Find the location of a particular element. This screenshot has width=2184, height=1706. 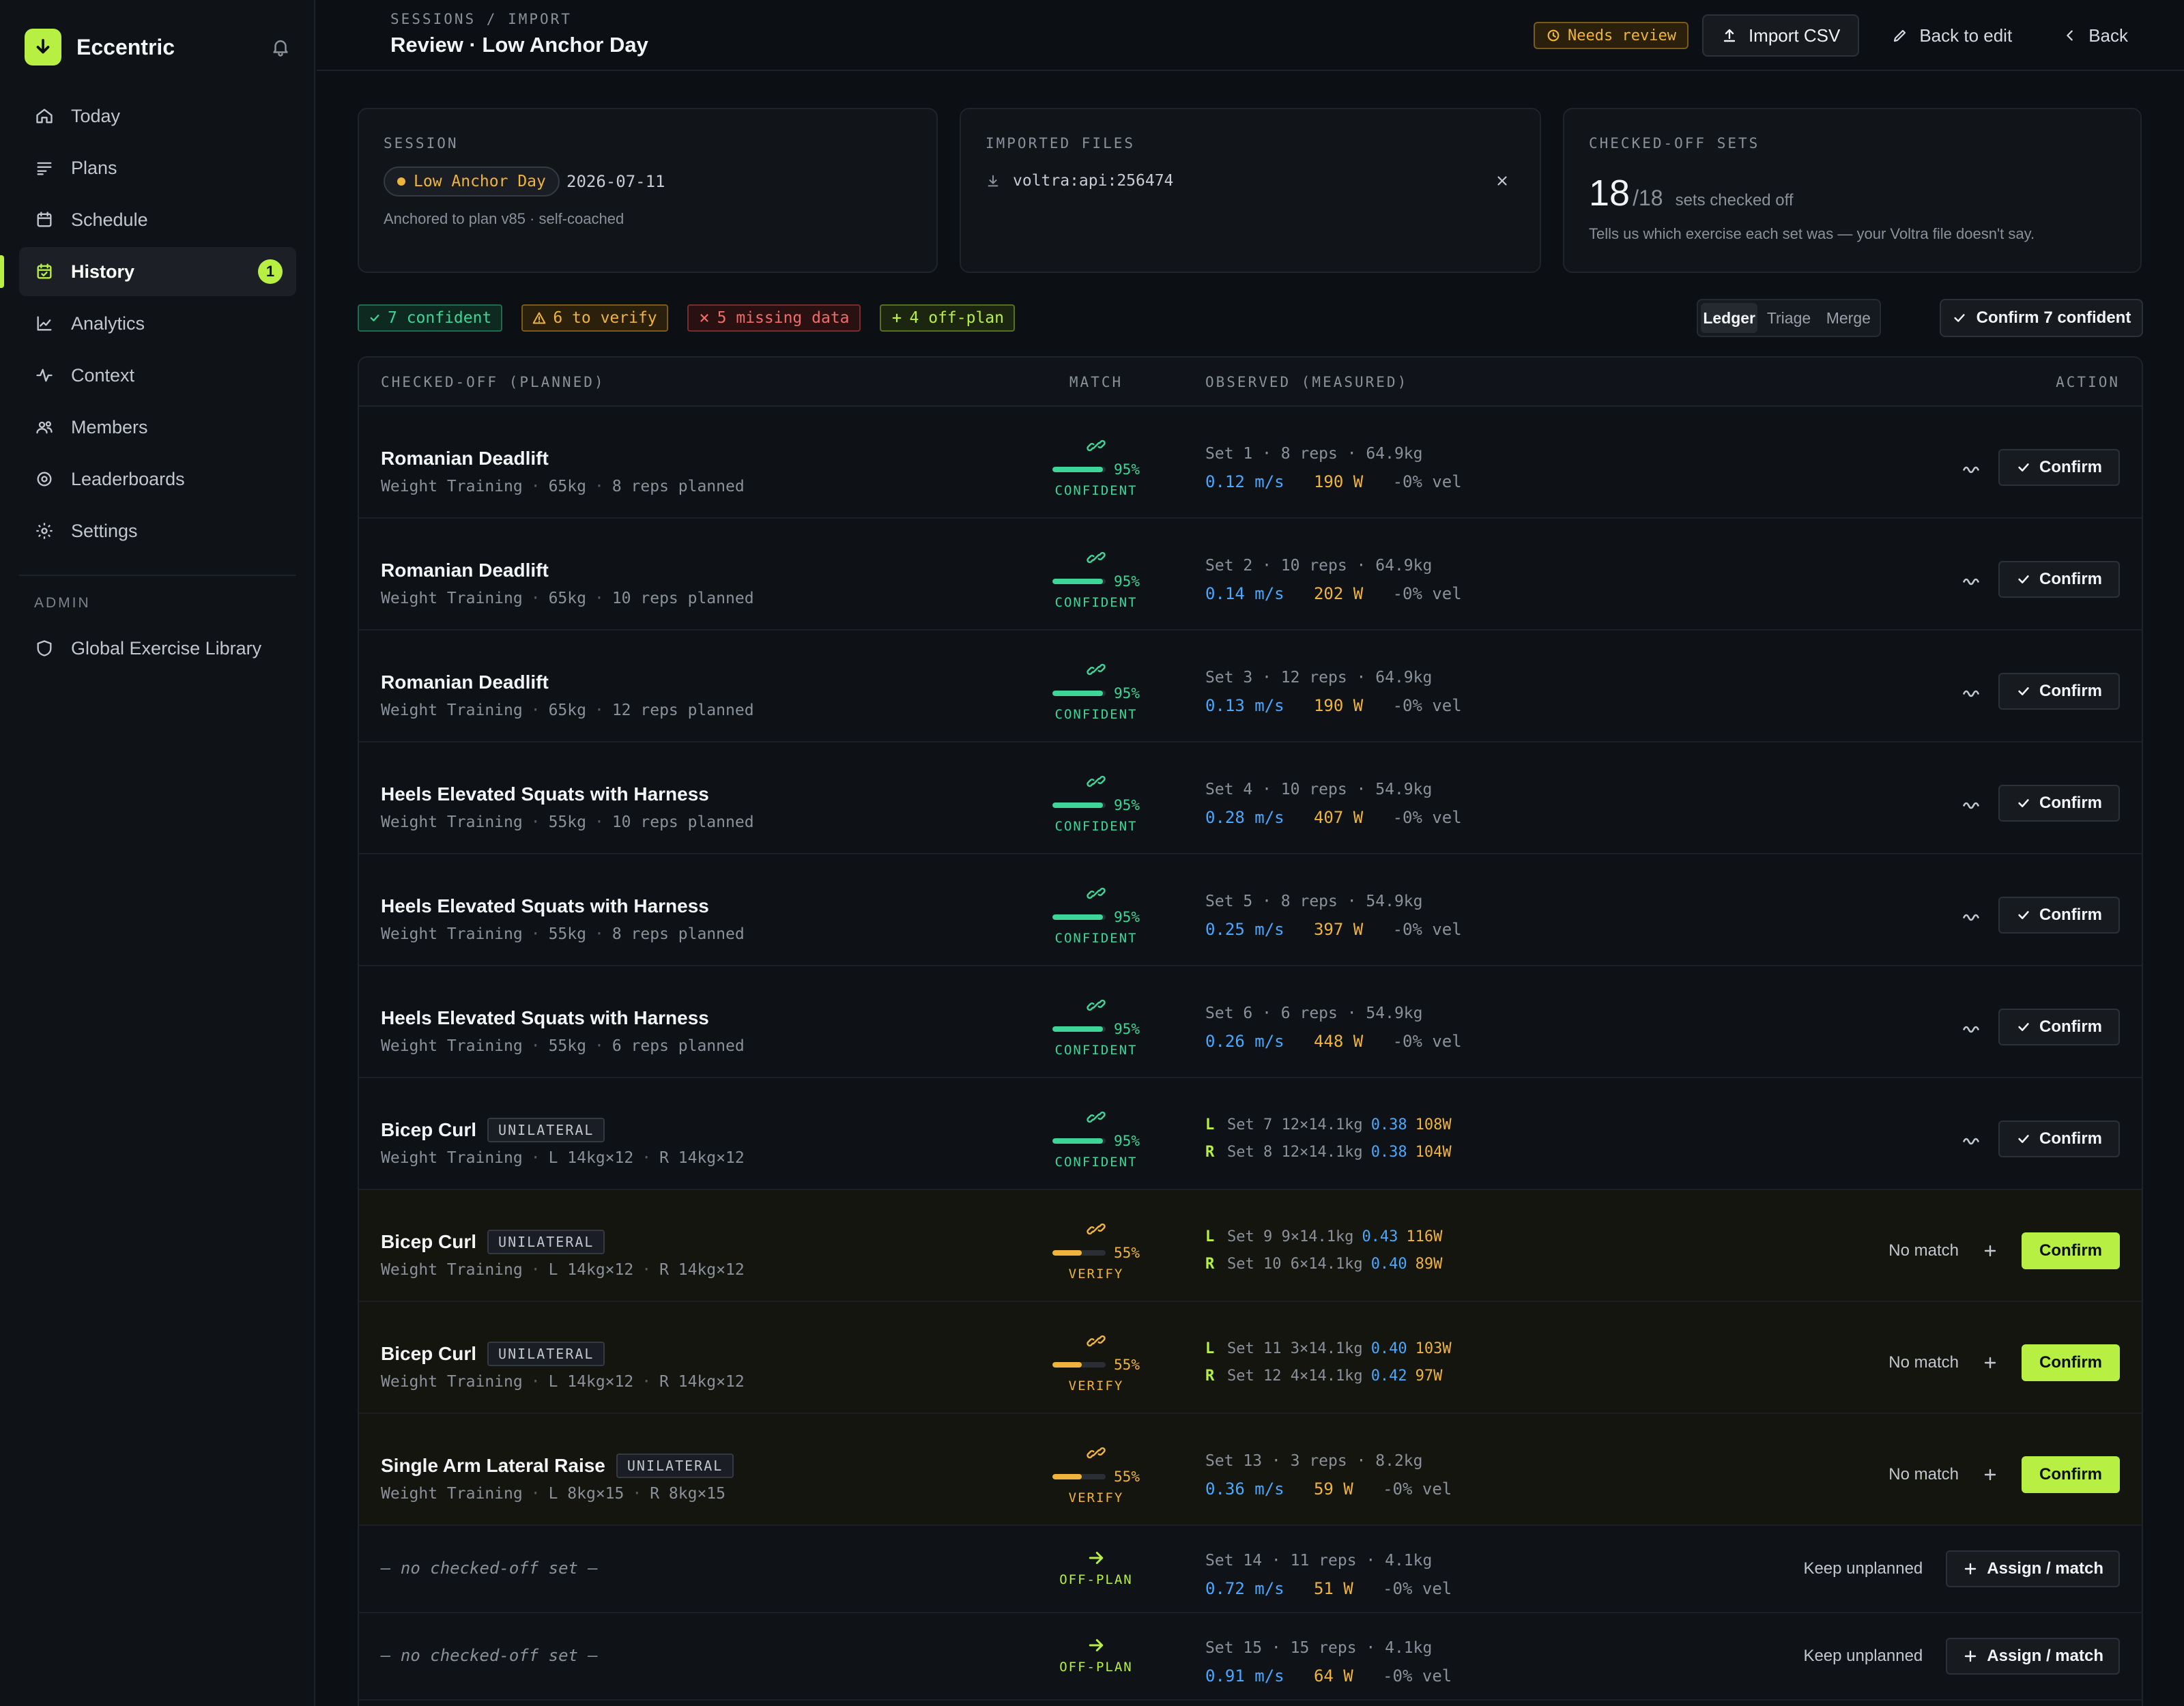

sidebar-item-members: Members is located at coordinates (157, 428).